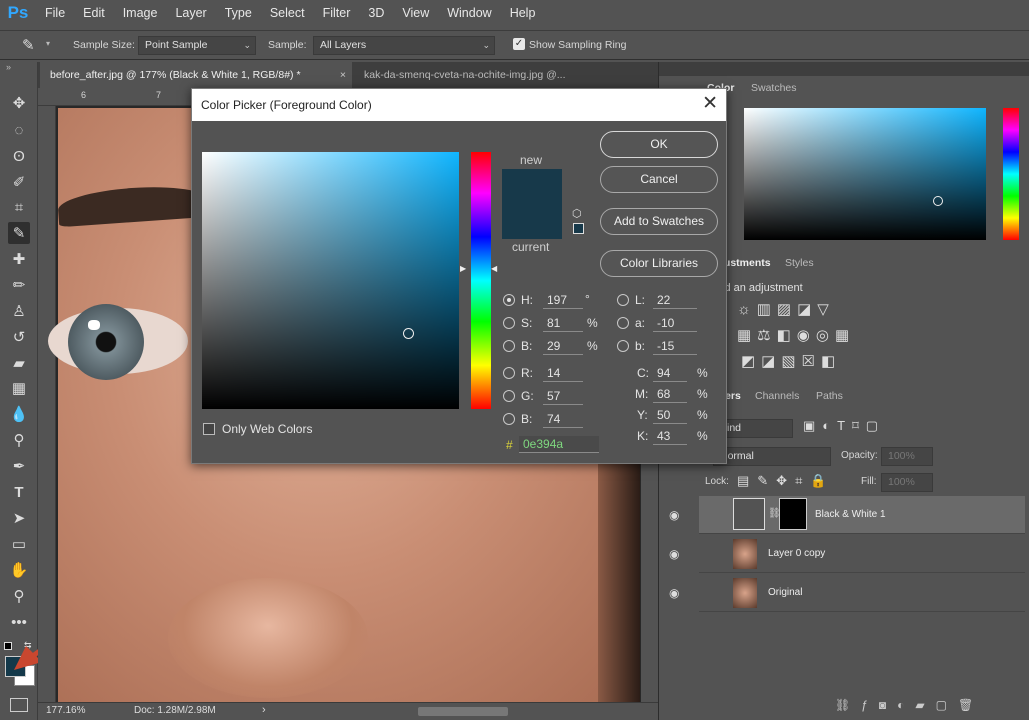 The image size is (1029, 720). What do you see at coordinates (774, 88) in the screenshot?
I see `tab-swatches: Swatches` at bounding box center [774, 88].